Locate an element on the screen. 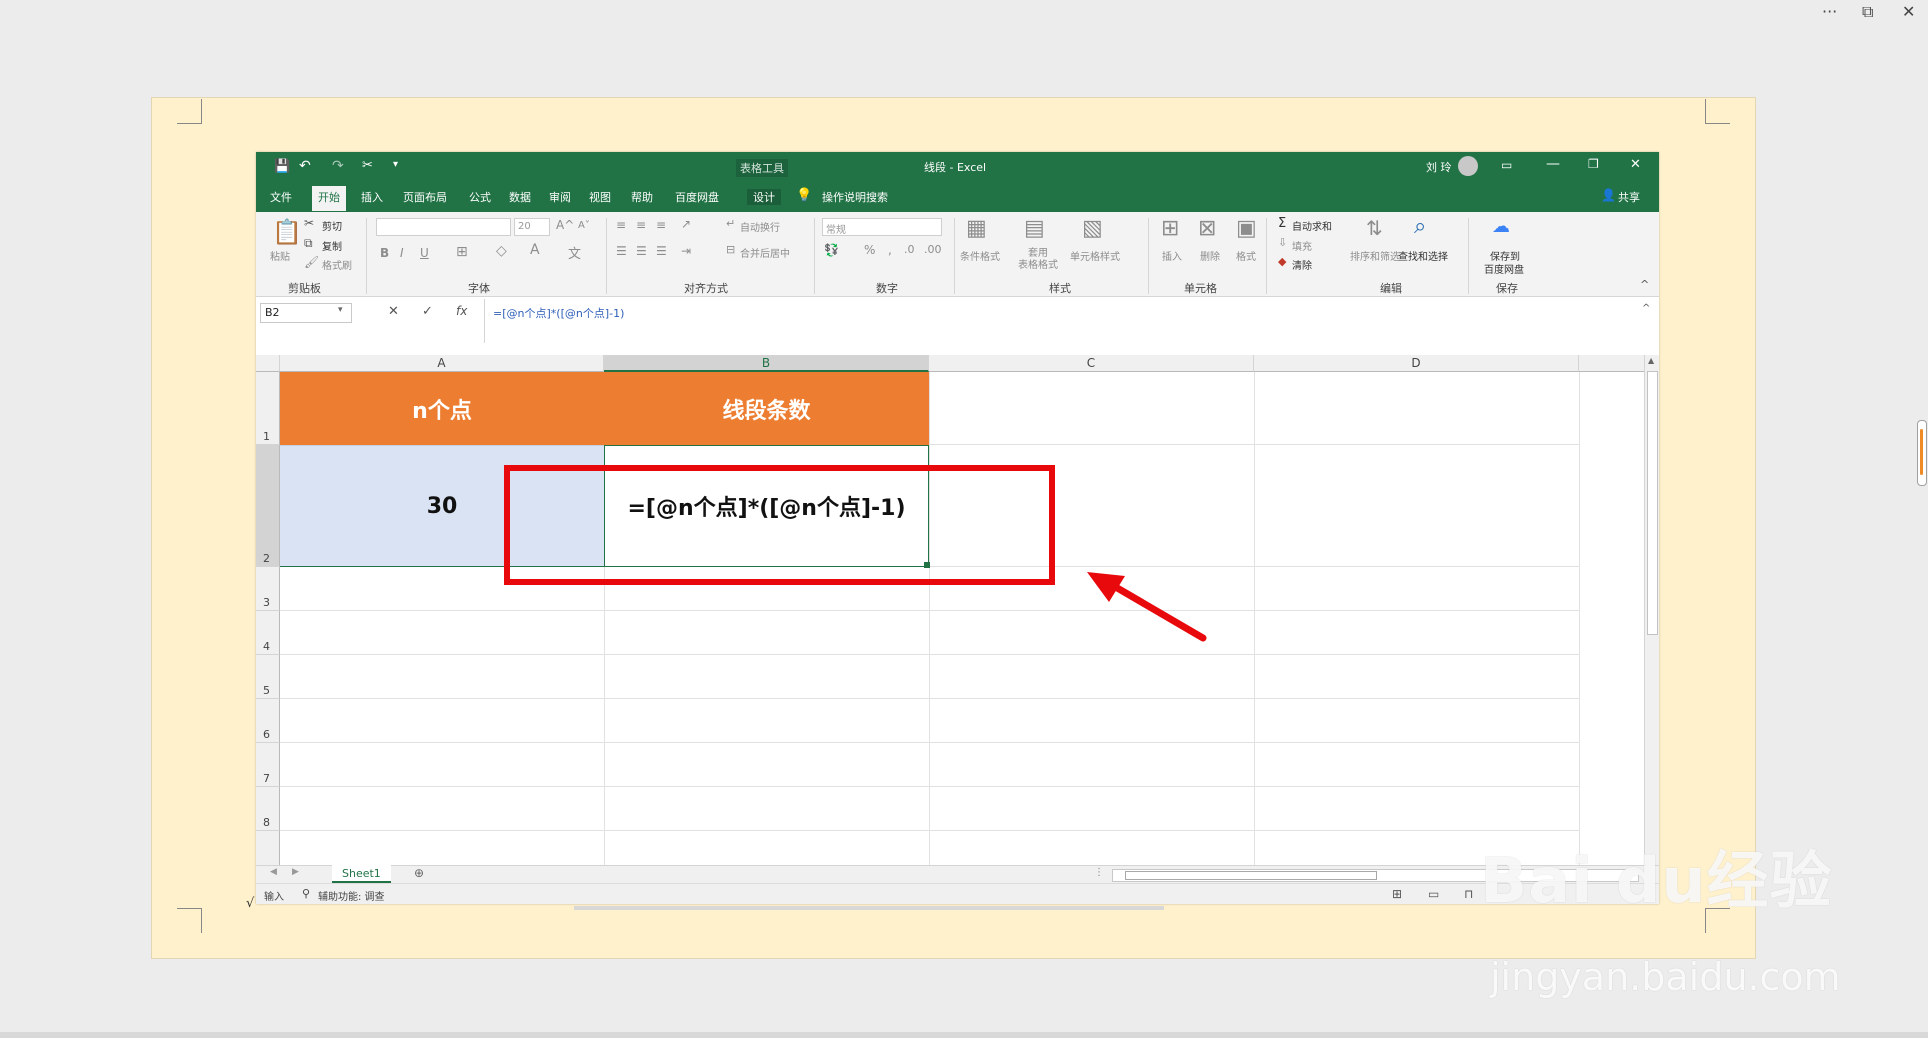 This screenshot has height=1038, width=1928. more-options-icon: ··· is located at coordinates (1829, 11).